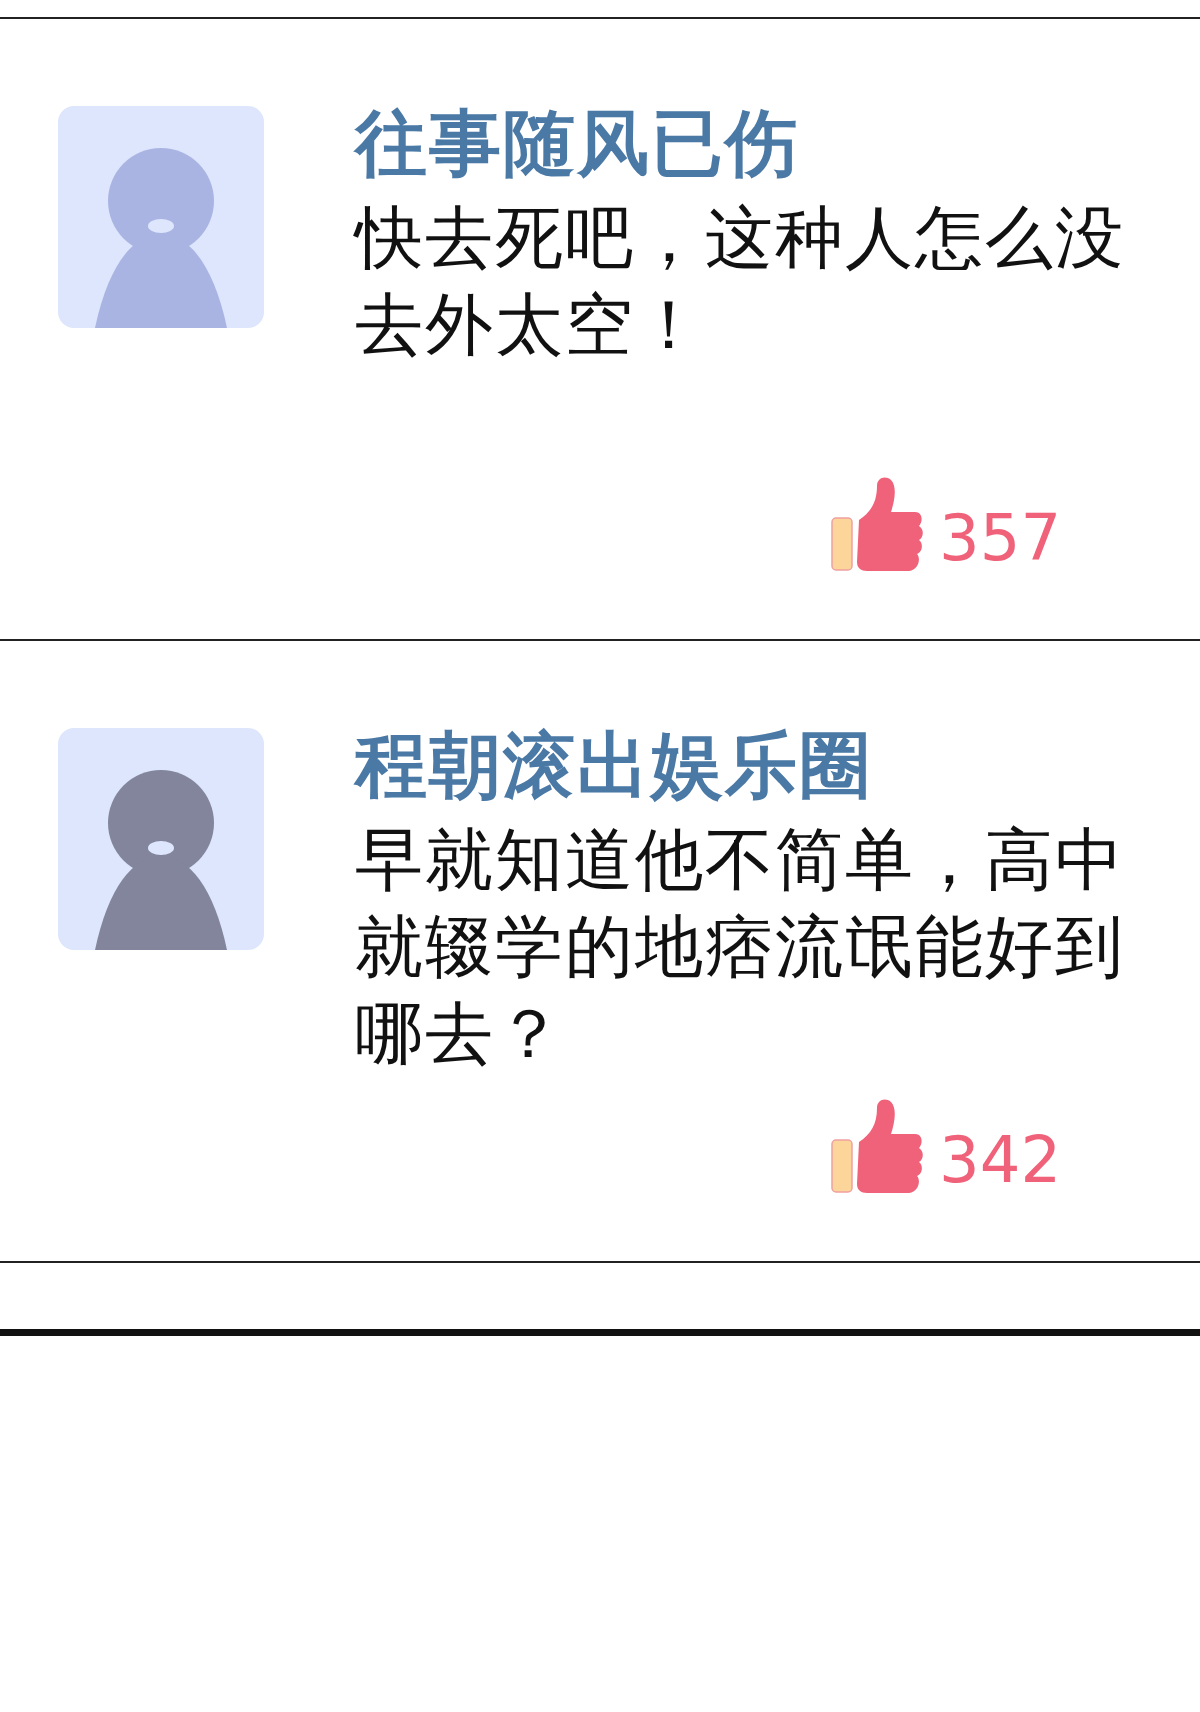  What do you see at coordinates (740, 947) in the screenshot?
I see `comment-text: 早就知道他不简单，高中就辍学的地痞流氓能好到哪去？` at bounding box center [740, 947].